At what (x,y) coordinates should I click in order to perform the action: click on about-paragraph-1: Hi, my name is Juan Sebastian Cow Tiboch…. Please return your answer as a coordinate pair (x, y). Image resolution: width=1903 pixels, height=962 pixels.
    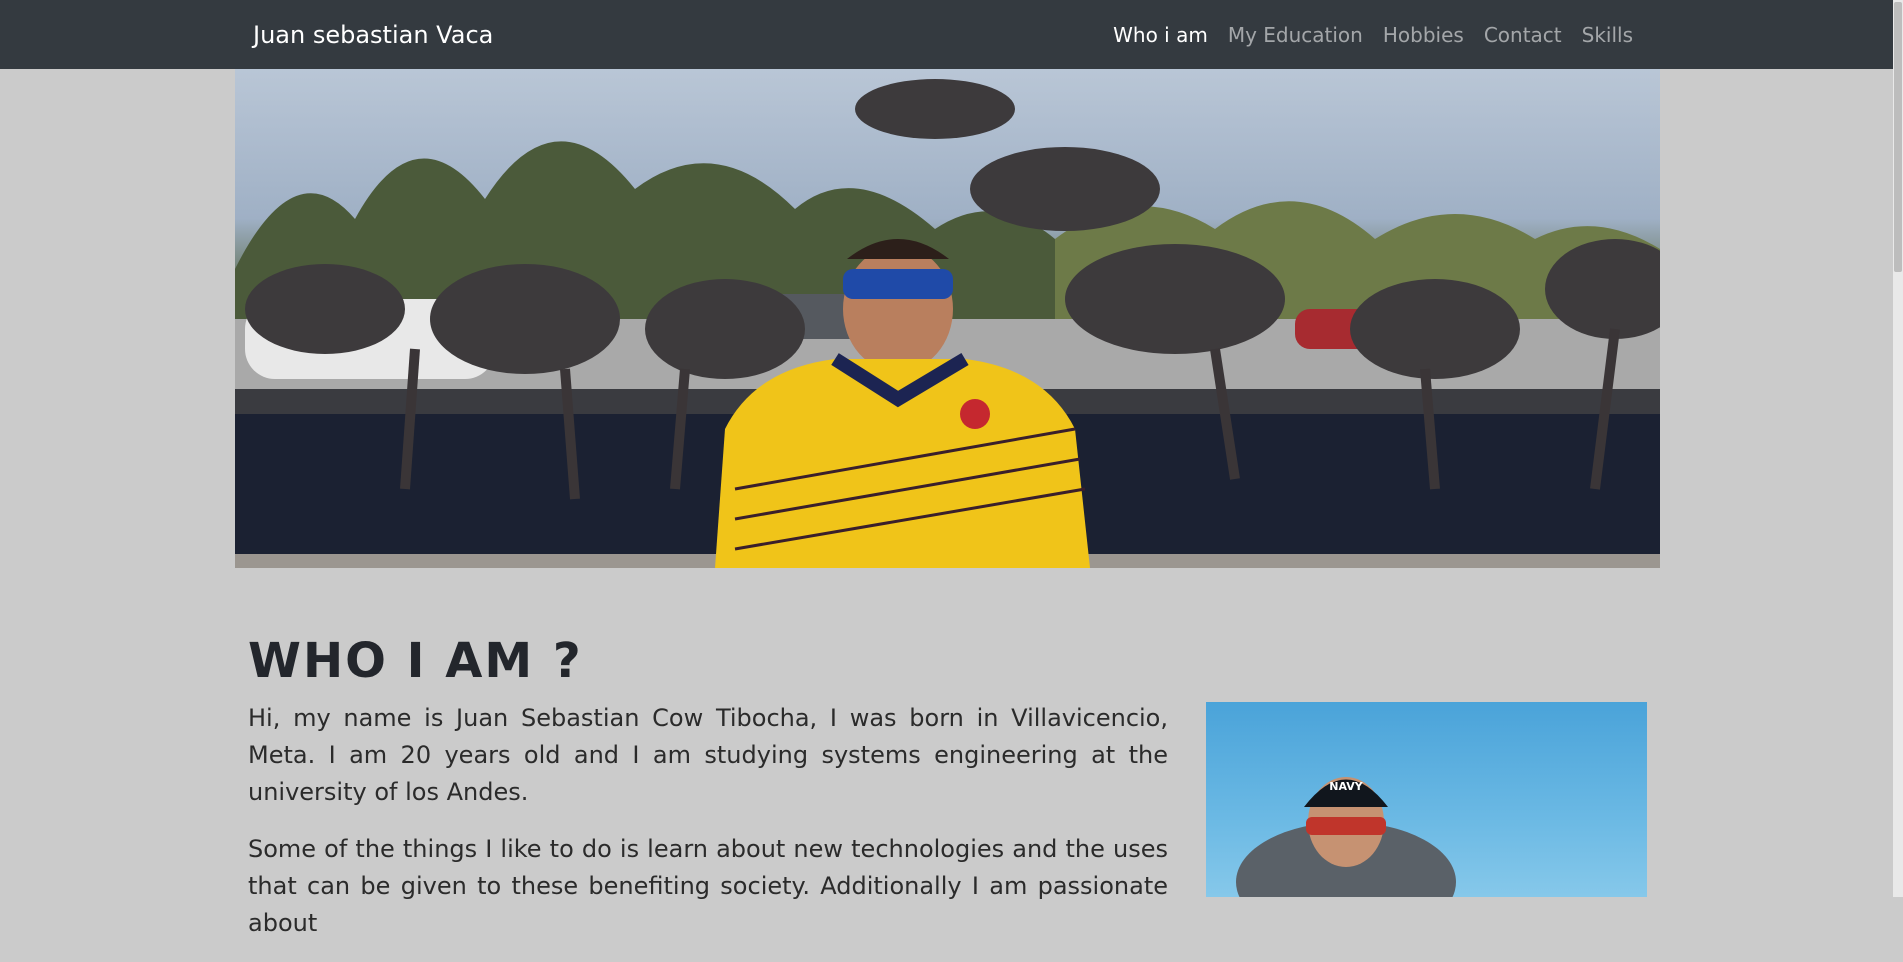
    Looking at the image, I should click on (708, 755).